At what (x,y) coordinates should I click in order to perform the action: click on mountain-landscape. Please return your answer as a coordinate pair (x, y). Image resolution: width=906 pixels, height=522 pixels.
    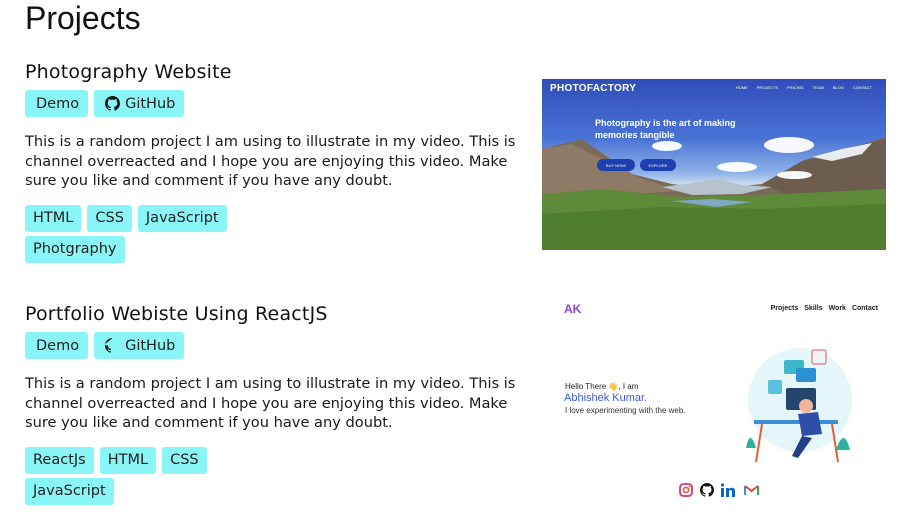
    Looking at the image, I should click on (714, 193).